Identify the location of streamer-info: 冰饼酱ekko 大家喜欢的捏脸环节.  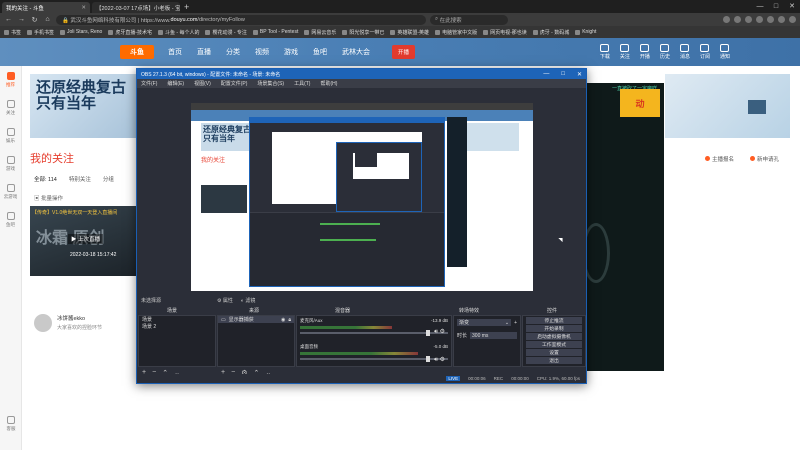
(68, 323).